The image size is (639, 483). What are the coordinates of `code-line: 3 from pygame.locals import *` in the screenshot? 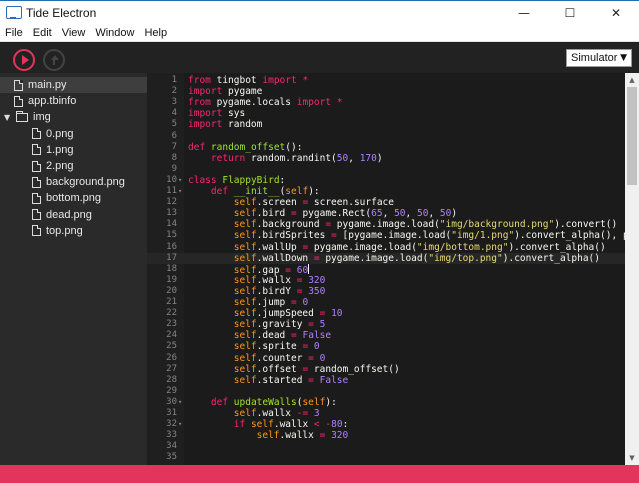 It's located at (386, 102).